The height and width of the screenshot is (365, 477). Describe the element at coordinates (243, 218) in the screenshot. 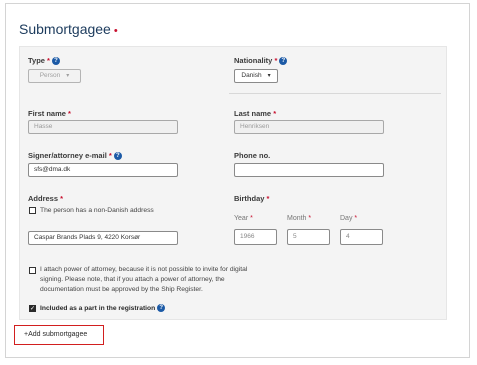

I see `year-label: Year *` at that location.